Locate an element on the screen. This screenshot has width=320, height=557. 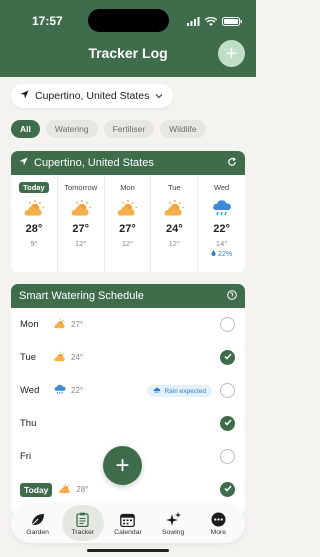
tab-garden: Garden is located at coordinates (38, 523).